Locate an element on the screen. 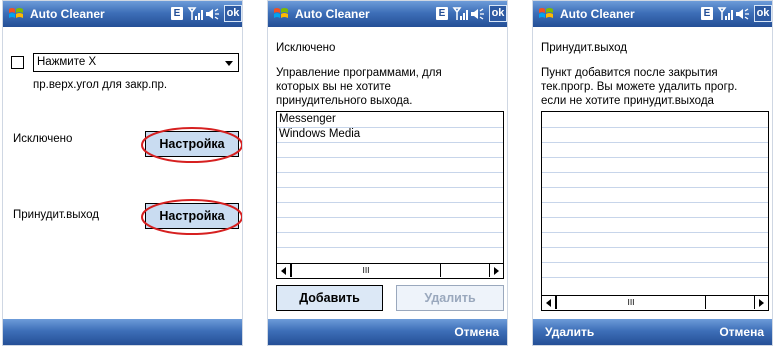 The height and width of the screenshot is (346, 776). softkey-bar: Отмена is located at coordinates (387, 332).